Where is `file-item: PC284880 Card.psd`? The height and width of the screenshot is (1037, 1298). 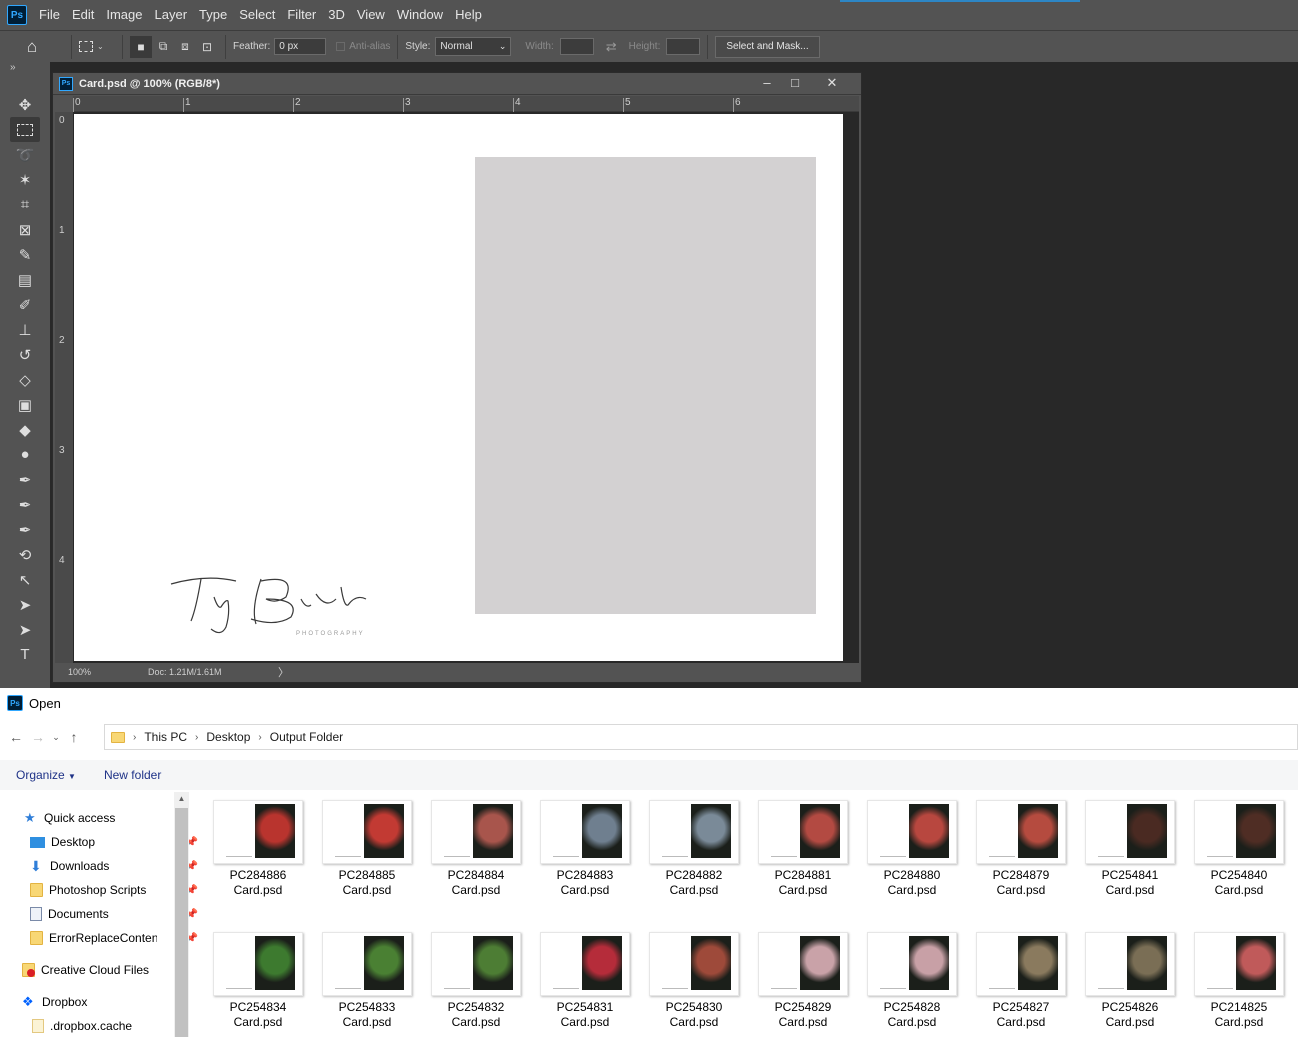
file-item: PC284880 Card.psd is located at coordinates (906, 847).